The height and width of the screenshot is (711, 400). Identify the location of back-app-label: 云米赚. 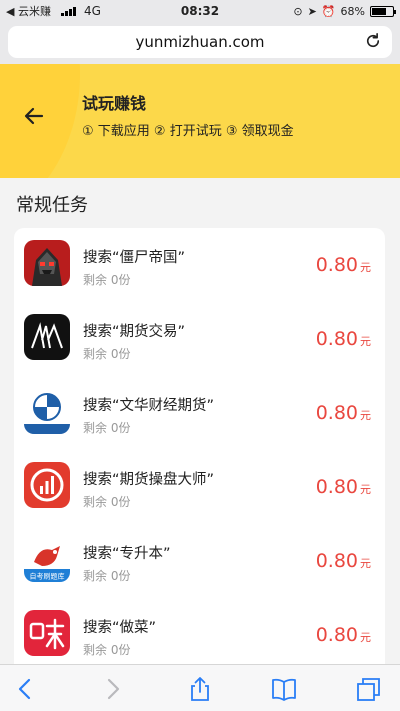
(34, 11).